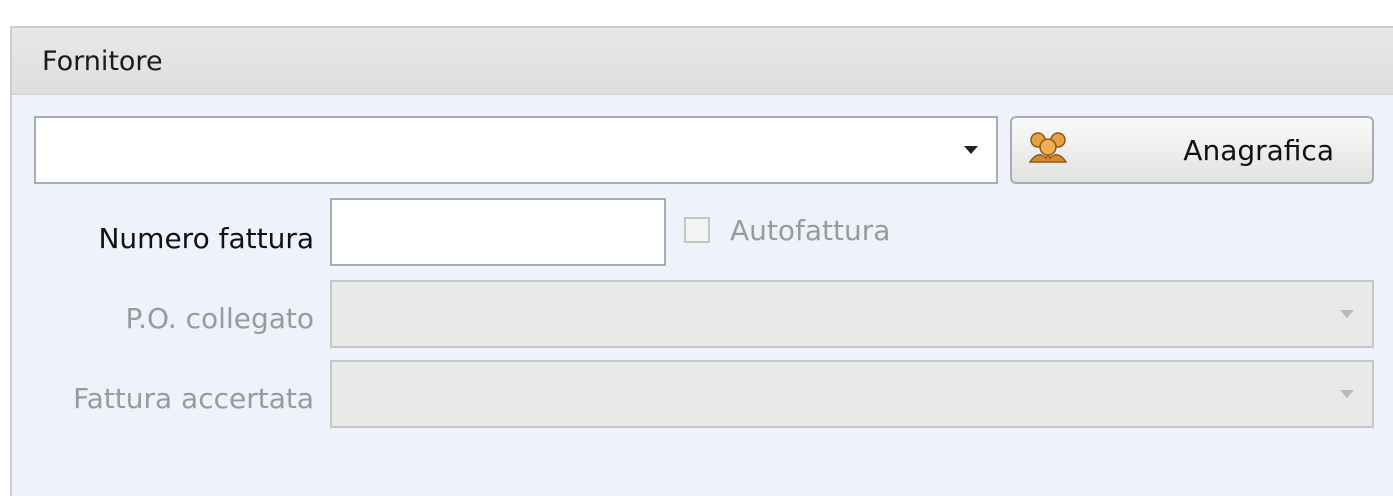 Image resolution: width=1393 pixels, height=496 pixels. Describe the element at coordinates (1048, 147) in the screenshot. I see `users-group-icon` at that location.